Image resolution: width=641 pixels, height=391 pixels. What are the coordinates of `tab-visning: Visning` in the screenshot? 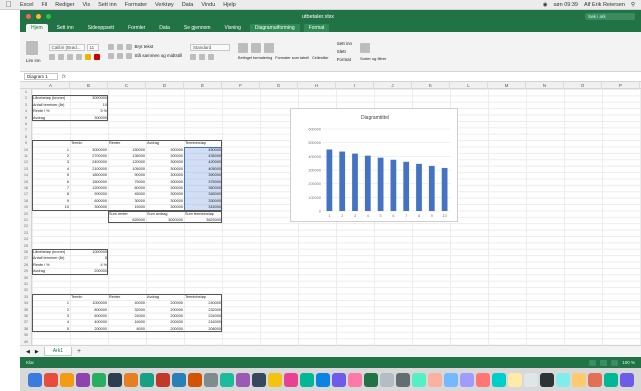 It's located at (233, 28).